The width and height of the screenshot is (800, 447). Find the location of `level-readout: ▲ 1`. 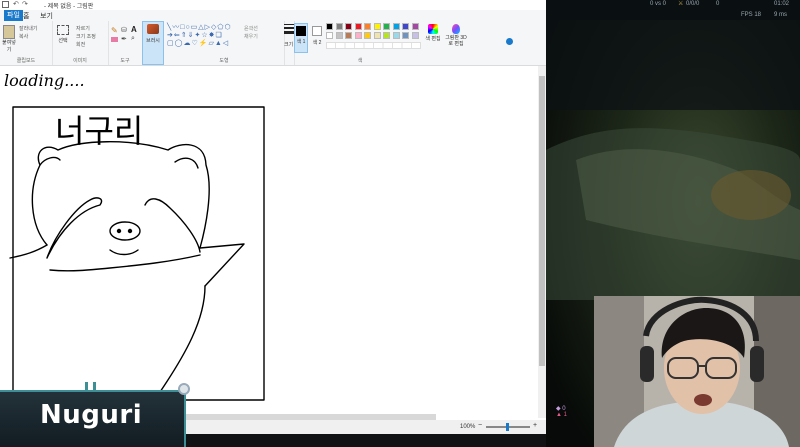

level-readout: ▲ 1 is located at coordinates (576, 415).